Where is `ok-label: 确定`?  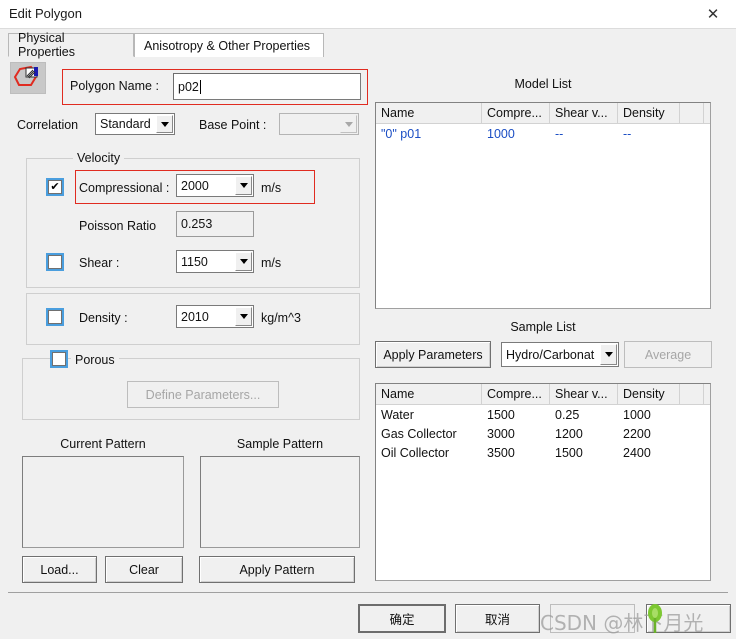 ok-label: 确定 is located at coordinates (402, 620).